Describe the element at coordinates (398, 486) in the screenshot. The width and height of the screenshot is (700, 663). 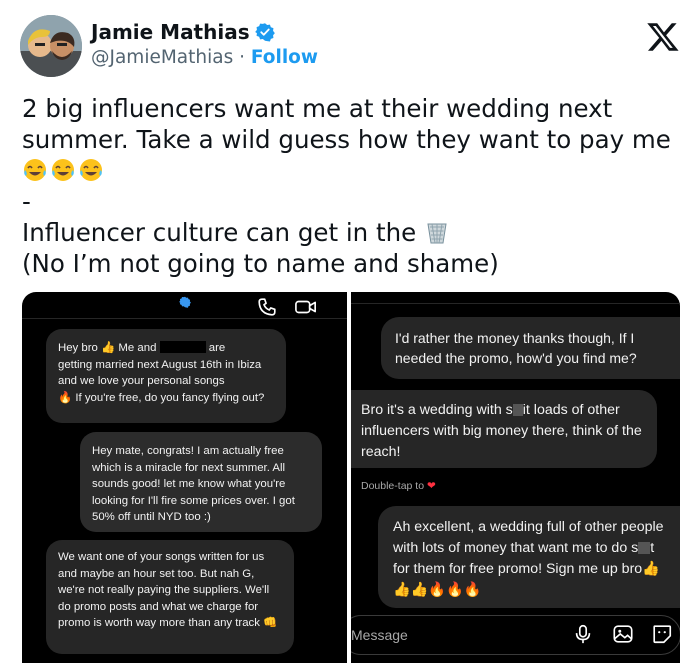
I see `double-tap-hint: Double-tap to ❤` at that location.